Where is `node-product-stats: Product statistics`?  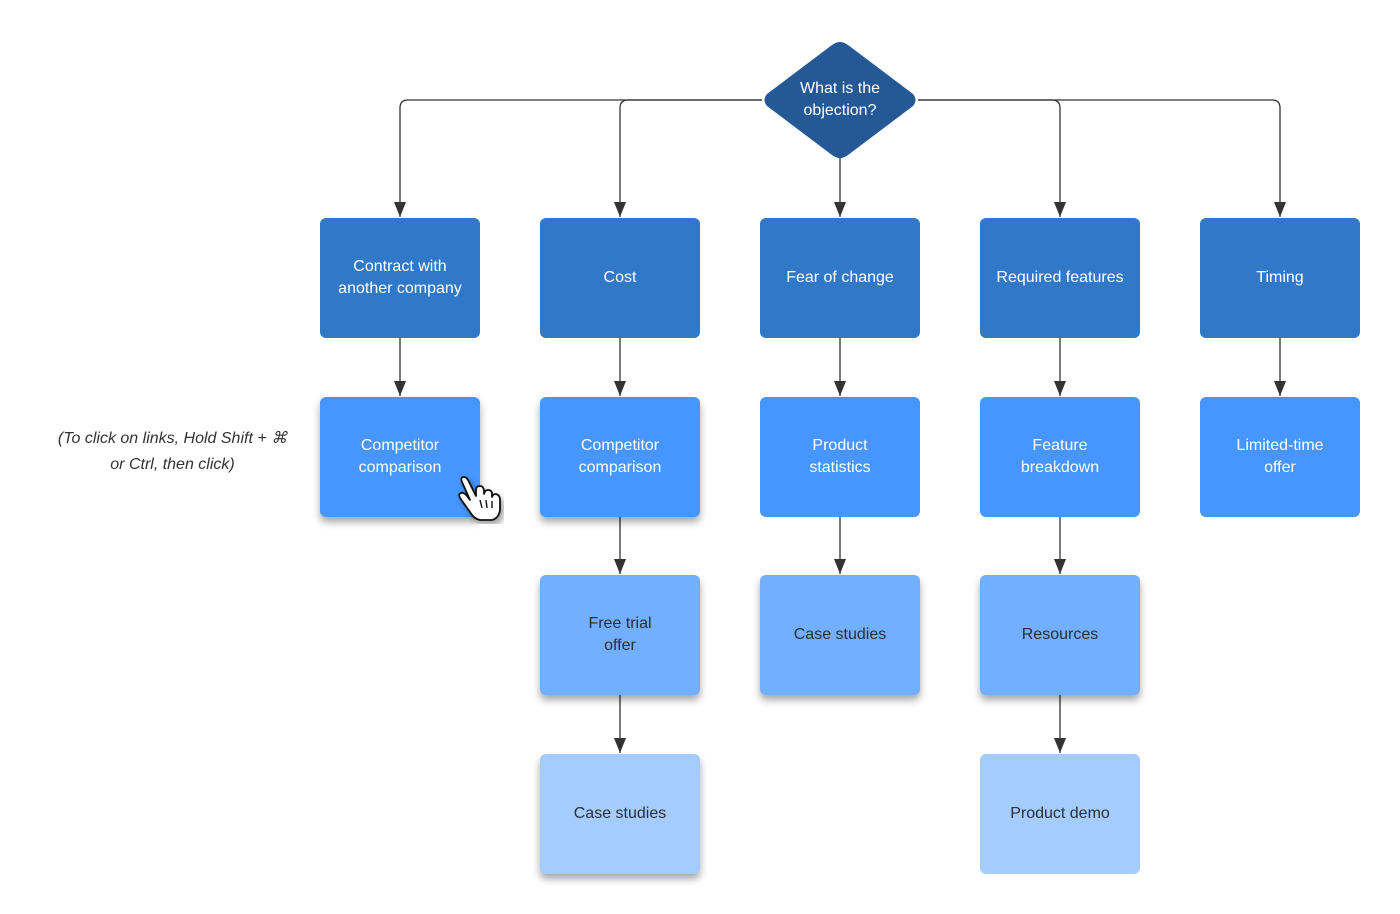 node-product-stats: Product statistics is located at coordinates (840, 457).